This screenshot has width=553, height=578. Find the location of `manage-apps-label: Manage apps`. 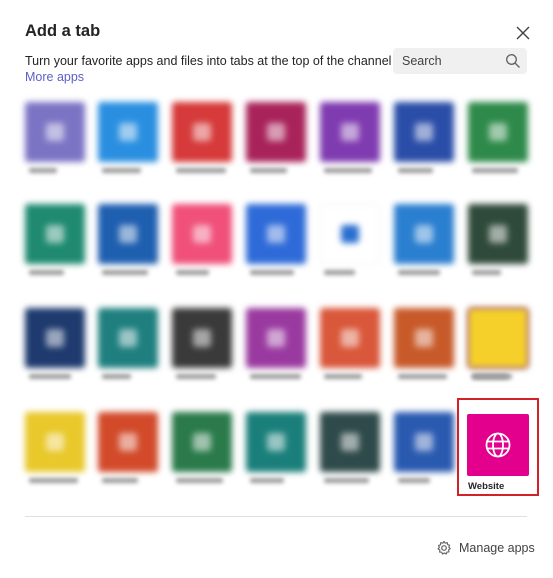

manage-apps-label: Manage apps is located at coordinates (497, 548).